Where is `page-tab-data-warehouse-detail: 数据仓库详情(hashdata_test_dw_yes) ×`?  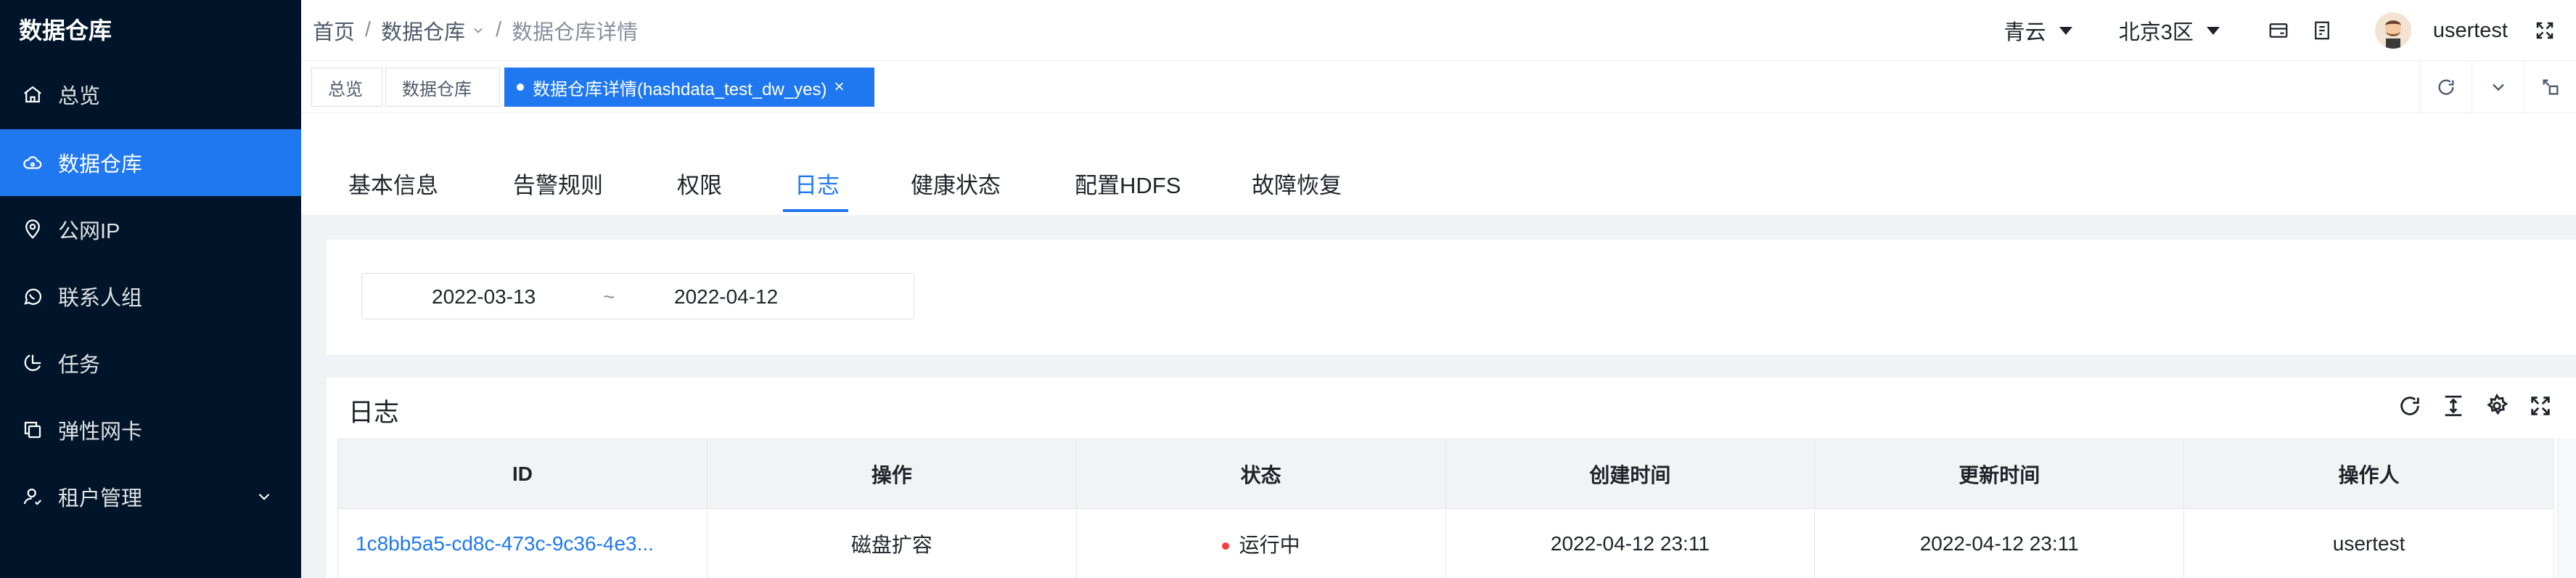
page-tab-data-warehouse-detail: 数据仓库详情(hashdata_test_dw_yes) × is located at coordinates (689, 87).